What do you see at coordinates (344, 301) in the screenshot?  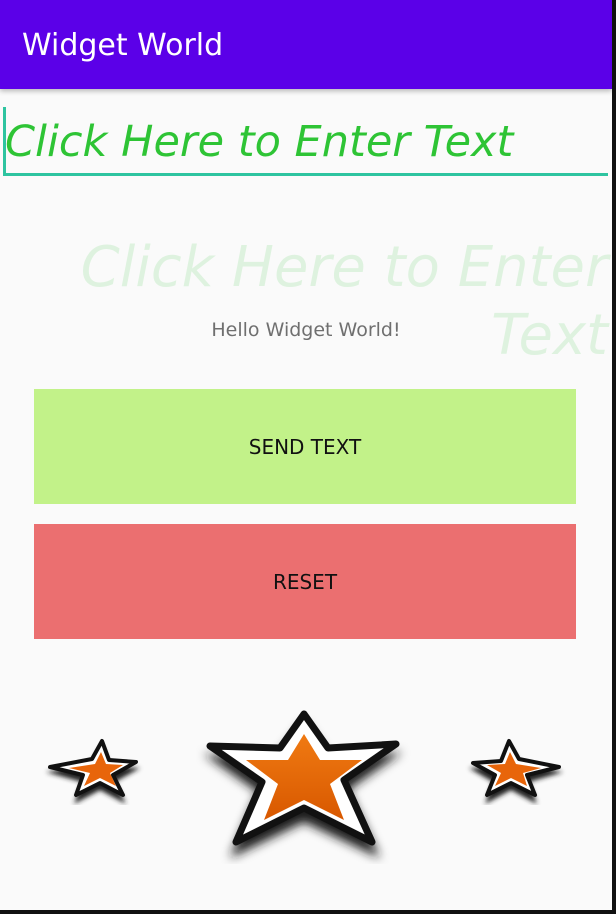 I see `ghost-echo-text: Click Here to Enter Text` at bounding box center [344, 301].